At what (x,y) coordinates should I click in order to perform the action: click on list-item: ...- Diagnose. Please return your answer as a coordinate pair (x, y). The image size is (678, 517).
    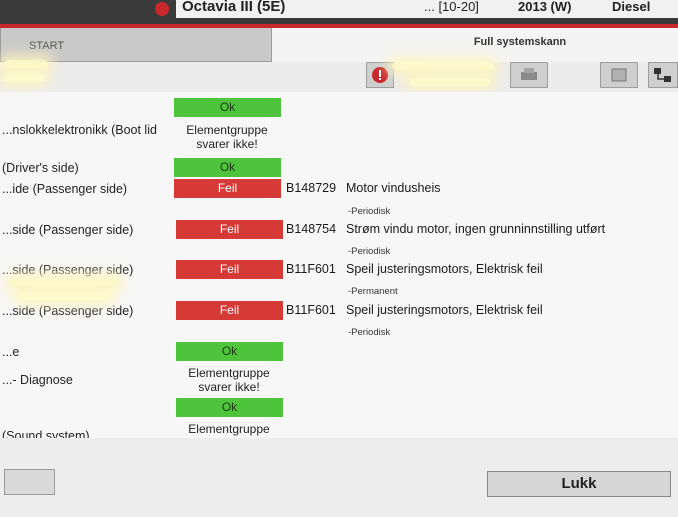
    Looking at the image, I should click on (37, 380).